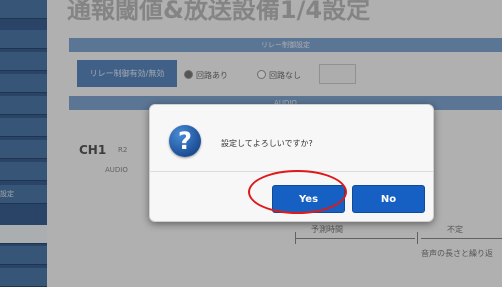 The image size is (502, 287). What do you see at coordinates (388, 199) in the screenshot?
I see `no-button: No` at bounding box center [388, 199].